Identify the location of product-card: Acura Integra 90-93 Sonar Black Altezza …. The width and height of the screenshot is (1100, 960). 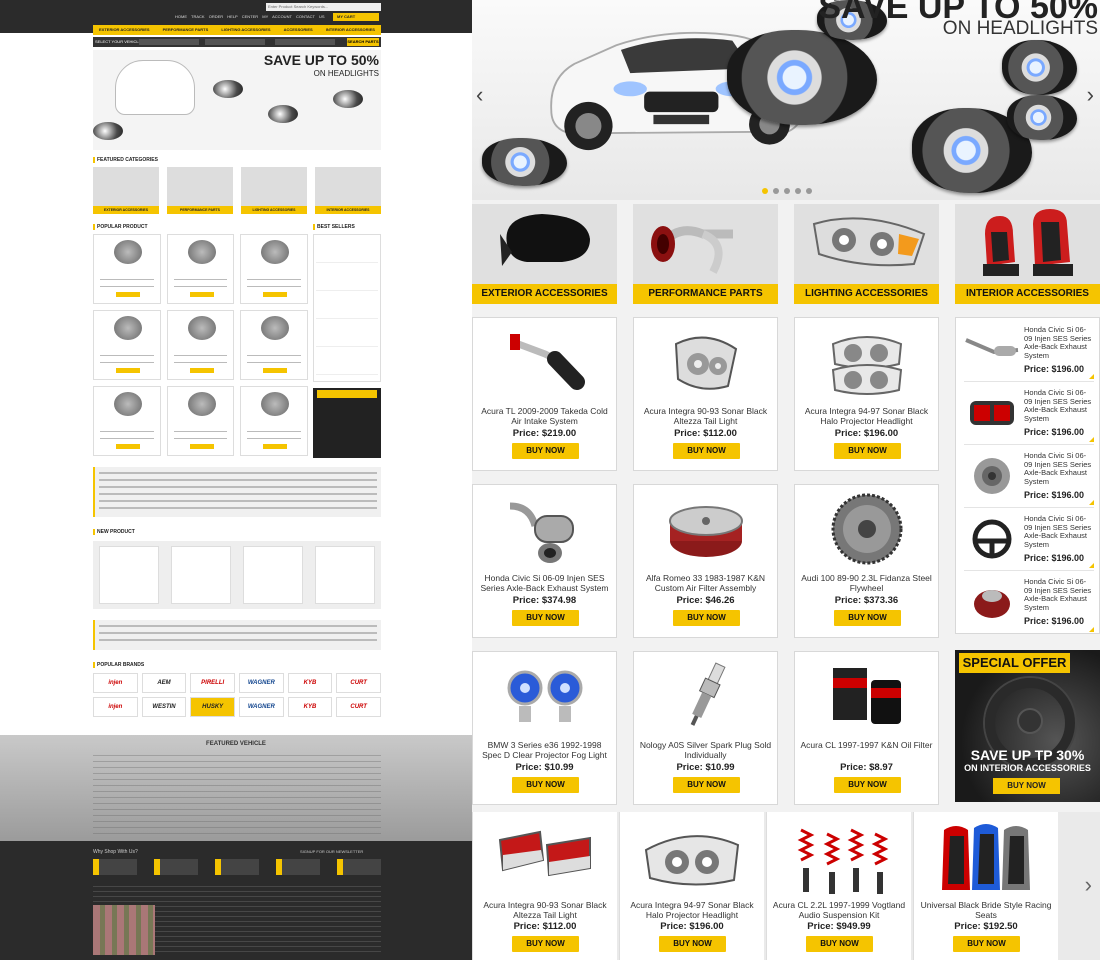
(705, 394).